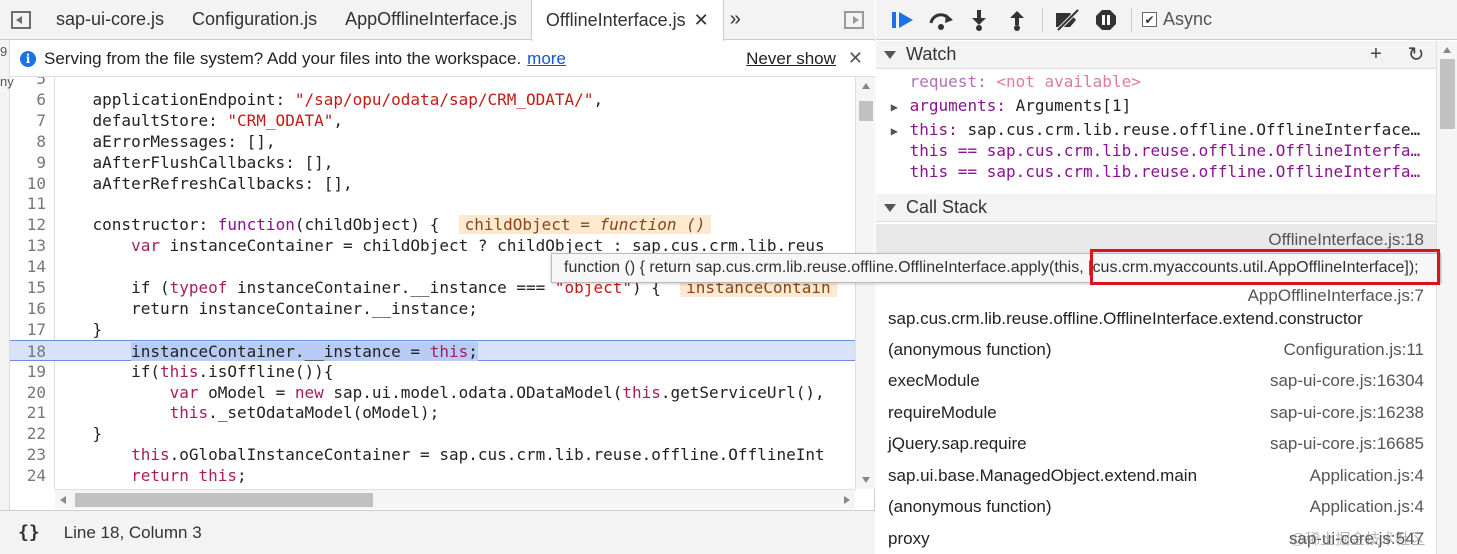 The width and height of the screenshot is (1457, 554). What do you see at coordinates (455, 499) in the screenshot?
I see `editor-horizontal-scrollbar` at bounding box center [455, 499].